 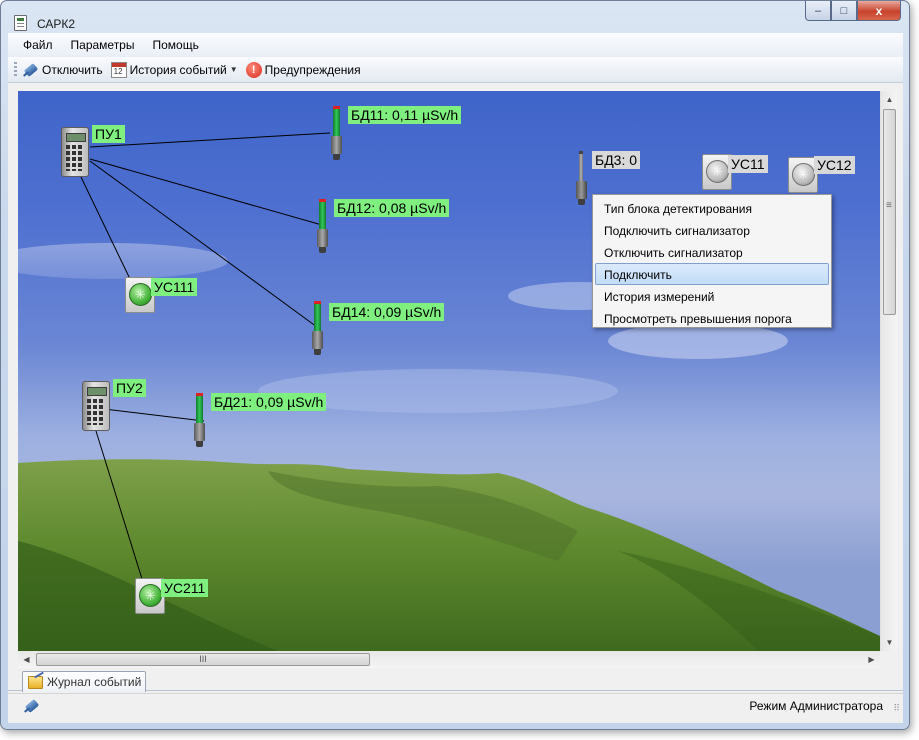 What do you see at coordinates (269, 402) in the screenshot?
I see `detector-label: БД21: 0,09 µSv/h` at bounding box center [269, 402].